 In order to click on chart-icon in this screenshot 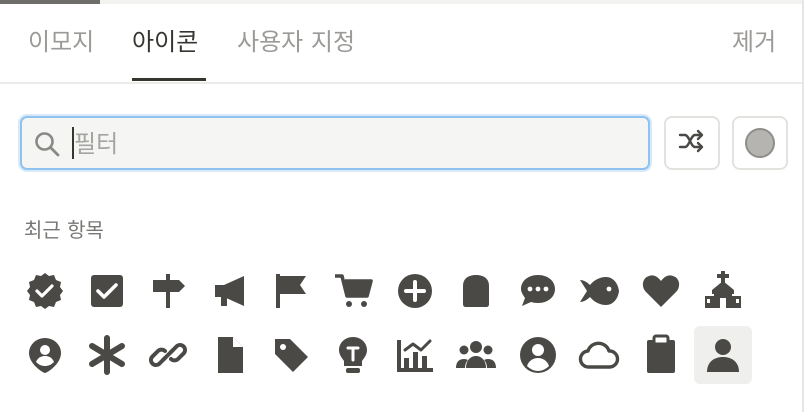, I will do `click(415, 355)`.